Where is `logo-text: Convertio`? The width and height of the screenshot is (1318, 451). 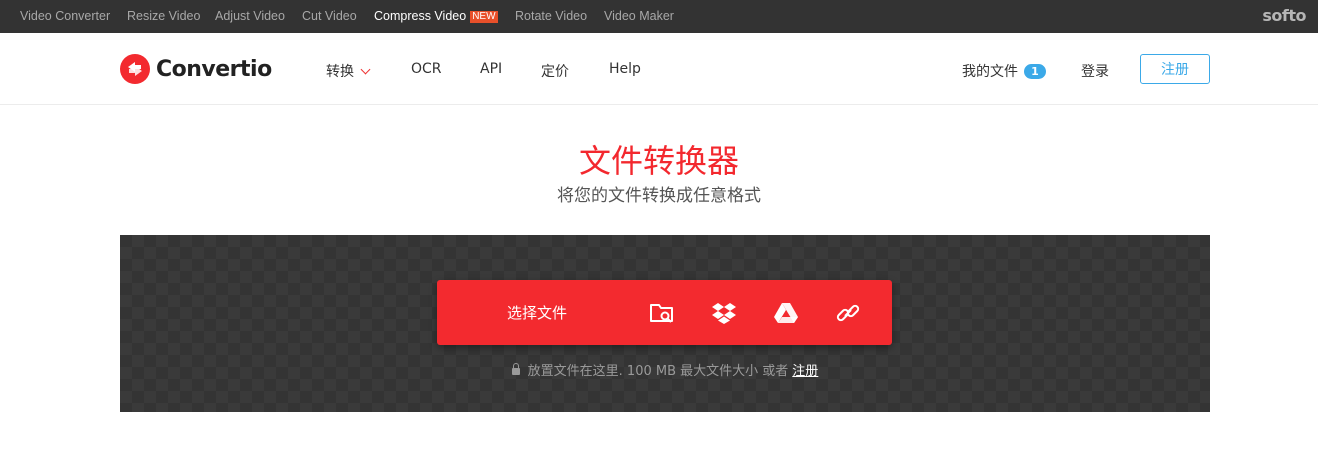
logo-text: Convertio is located at coordinates (214, 69).